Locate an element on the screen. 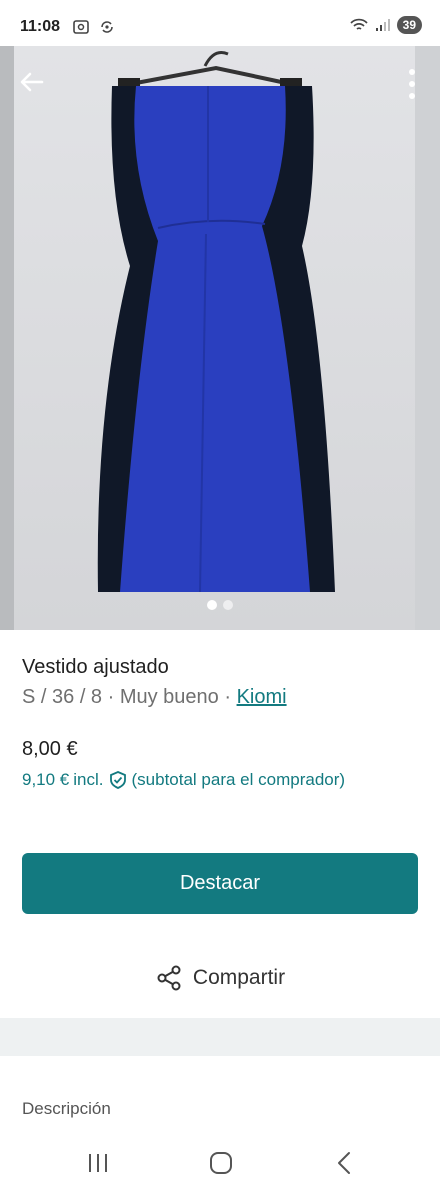  gallery-dot is located at coordinates (228, 605).